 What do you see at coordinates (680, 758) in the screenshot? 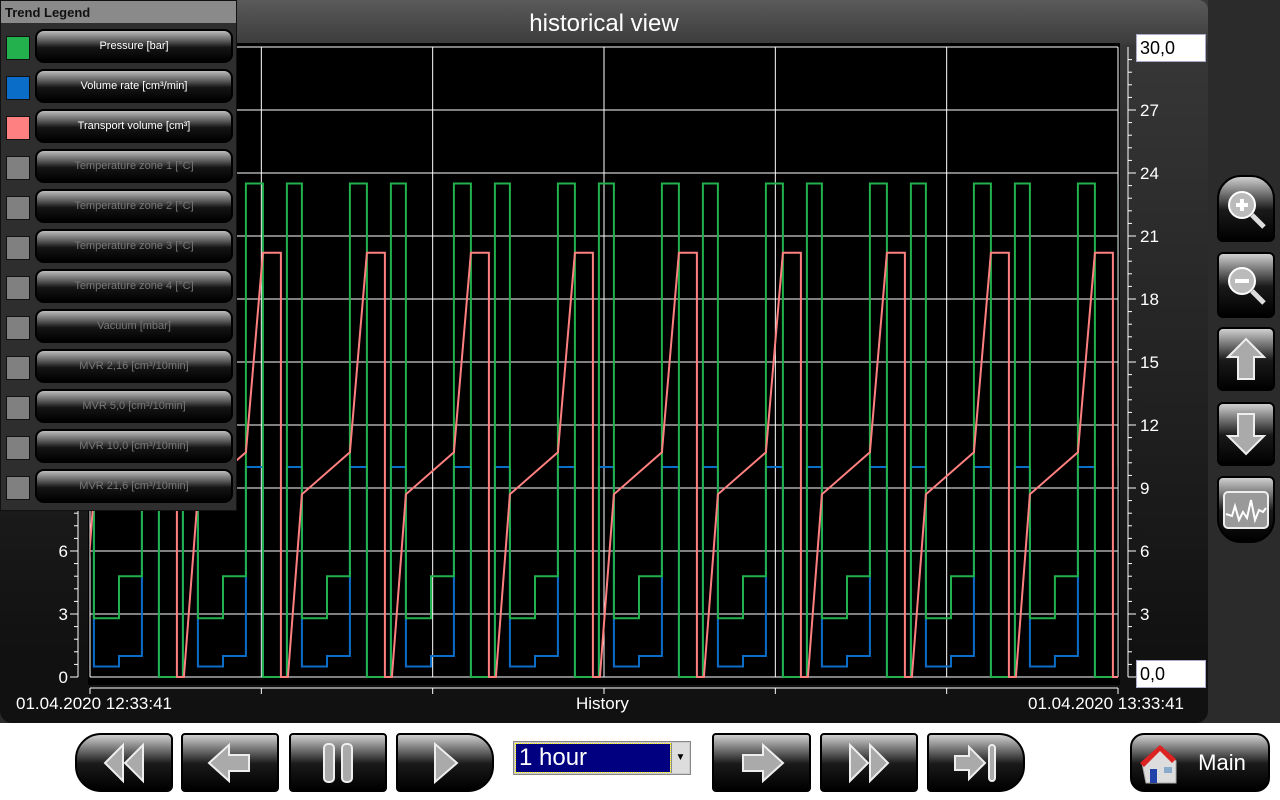
I see `chevron-down-icon: ▼` at bounding box center [680, 758].